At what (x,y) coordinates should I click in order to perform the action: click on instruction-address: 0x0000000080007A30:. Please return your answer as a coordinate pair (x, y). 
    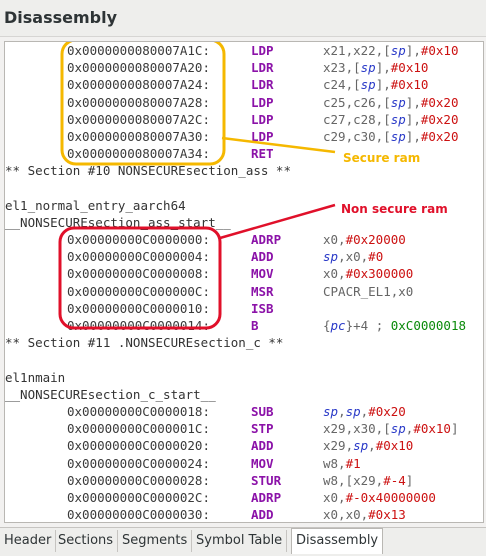
    Looking at the image, I should click on (138, 136).